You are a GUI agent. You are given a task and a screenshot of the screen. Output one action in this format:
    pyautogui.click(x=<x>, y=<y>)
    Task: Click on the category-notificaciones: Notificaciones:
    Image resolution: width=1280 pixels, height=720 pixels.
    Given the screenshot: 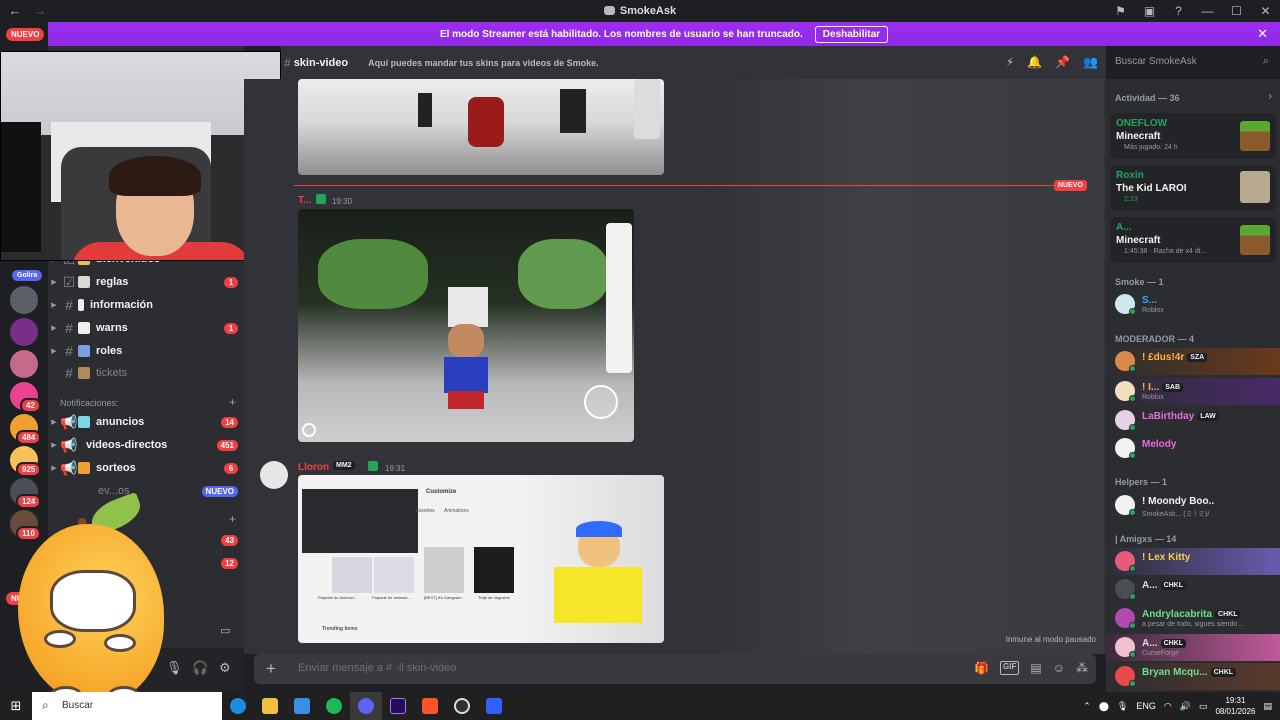 What is the action you would take?
    pyautogui.click(x=89, y=403)
    